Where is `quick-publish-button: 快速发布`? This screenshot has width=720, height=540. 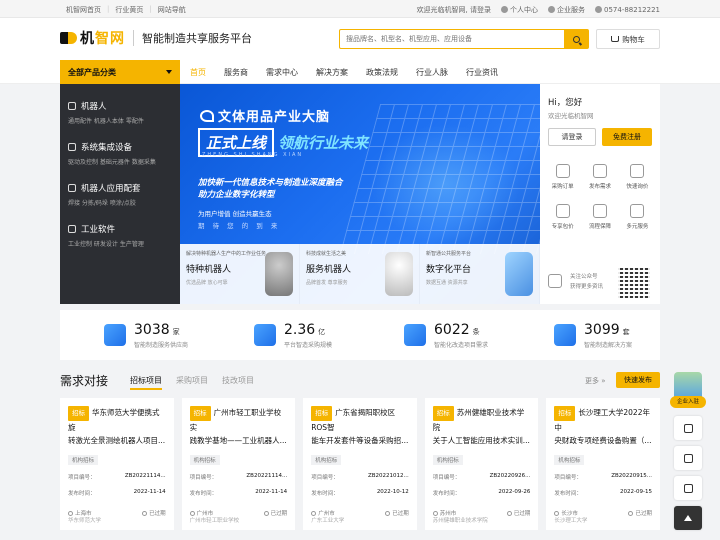 quick-publish-button: 快速发布 is located at coordinates (638, 380).